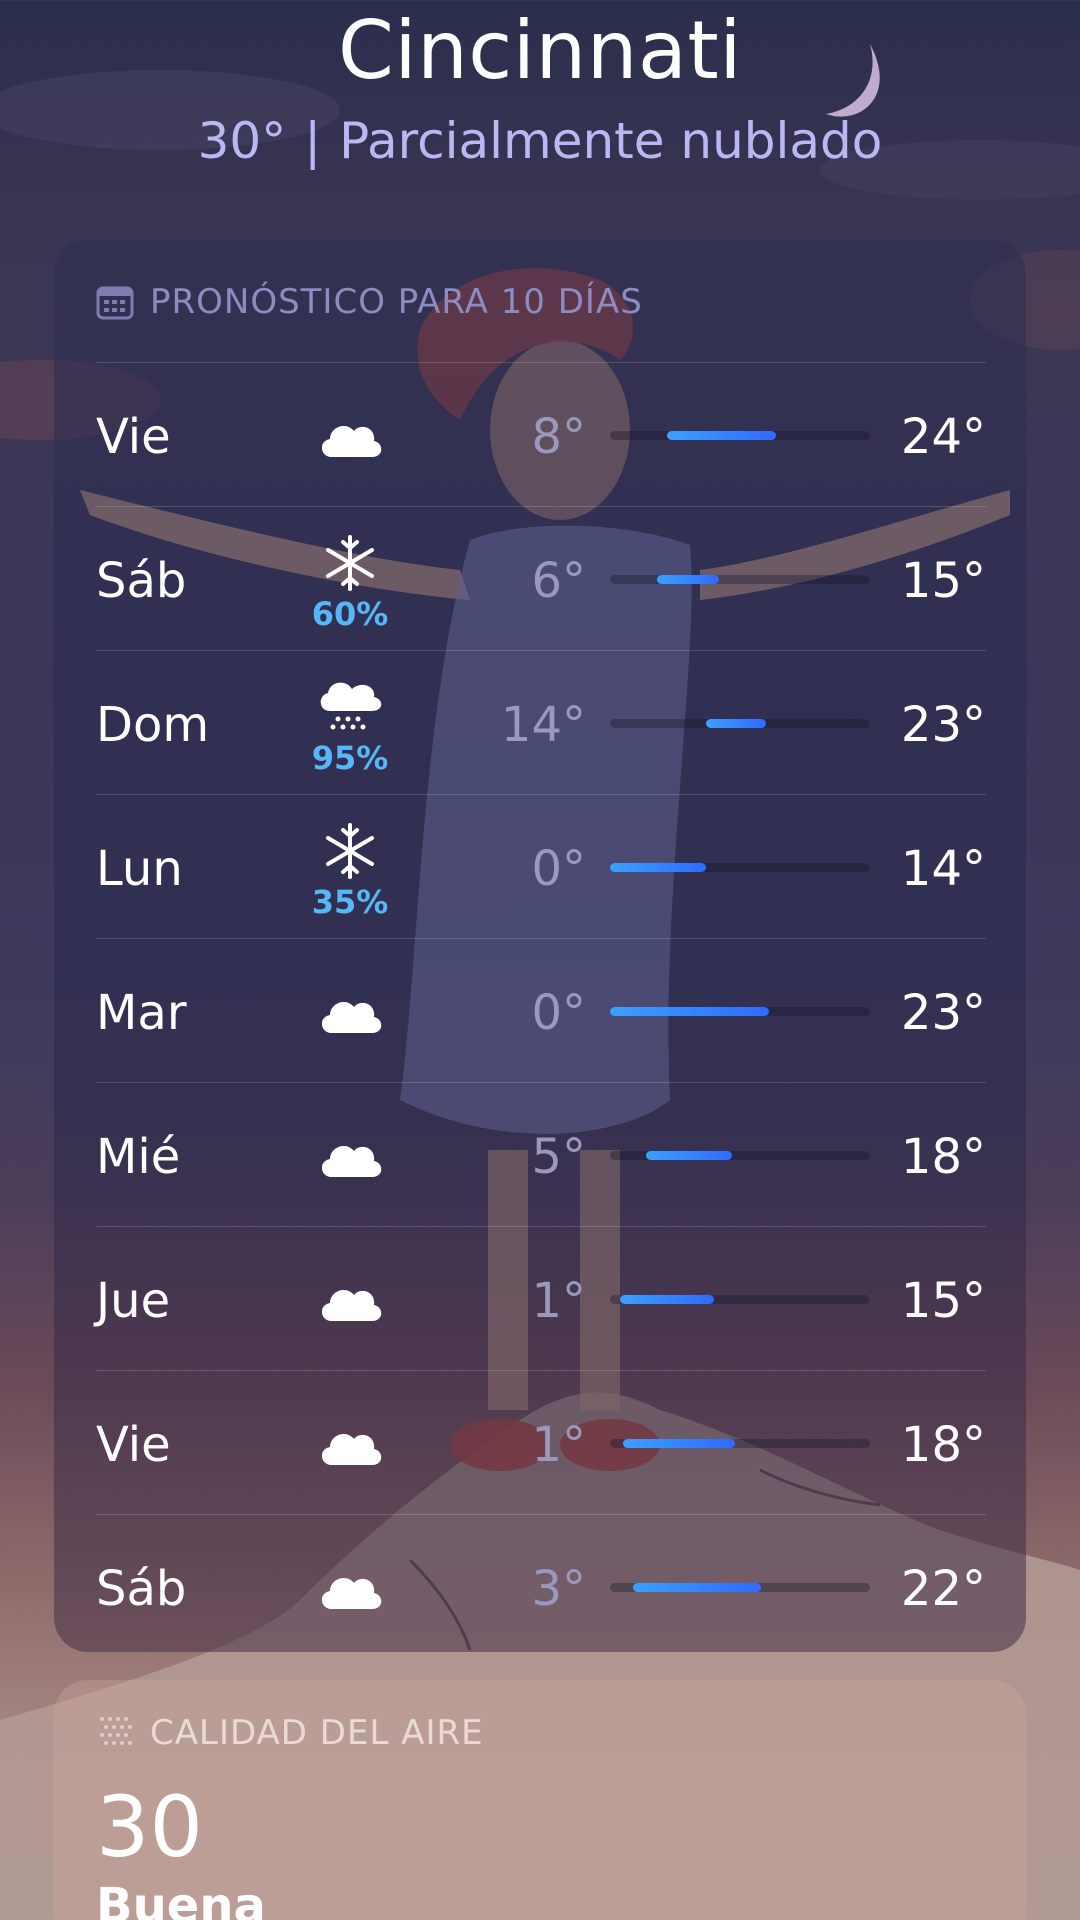 The width and height of the screenshot is (1080, 1920). Describe the element at coordinates (611, 141) in the screenshot. I see `current-condition: Parcialmente nublado` at that location.